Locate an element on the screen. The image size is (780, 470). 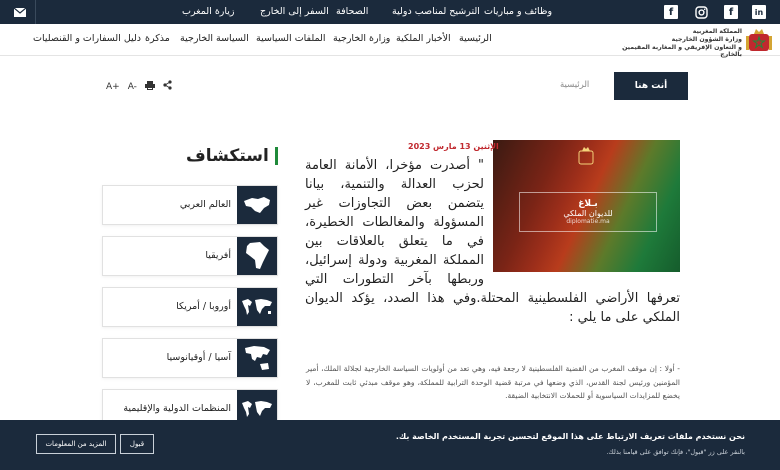
cookie-accept-button: قبول is located at coordinates (137, 444).